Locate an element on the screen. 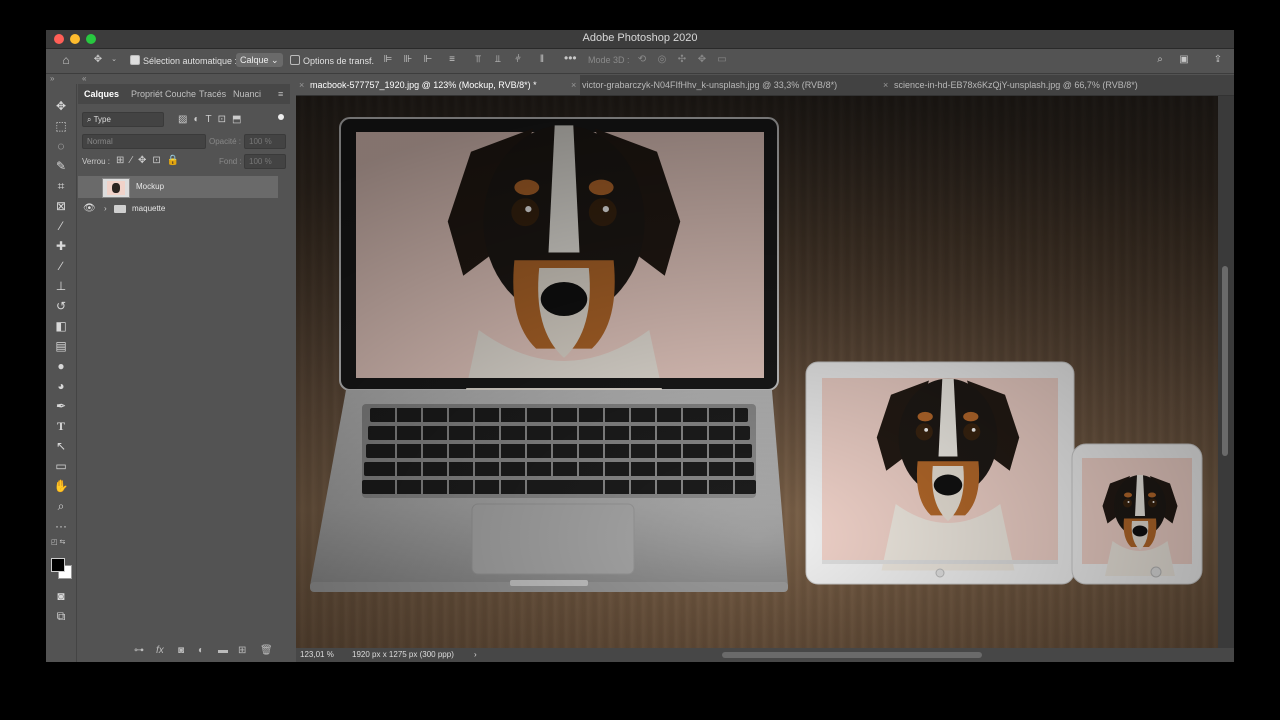 The width and height of the screenshot is (1280, 720). pan-3d-icon: ✣ is located at coordinates (682, 60).